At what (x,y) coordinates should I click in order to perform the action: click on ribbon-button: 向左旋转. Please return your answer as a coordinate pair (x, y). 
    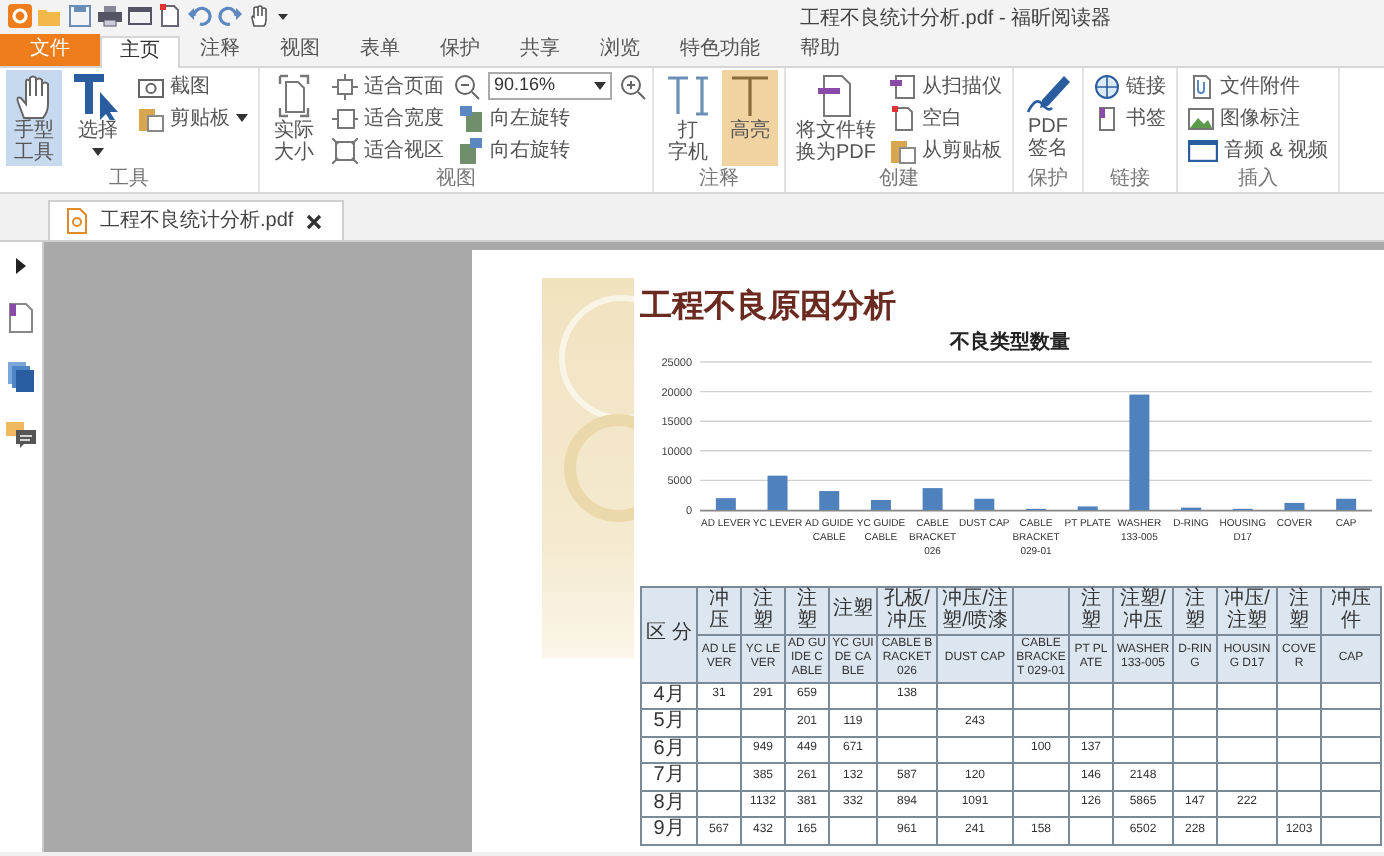
    Looking at the image, I should click on (550, 118).